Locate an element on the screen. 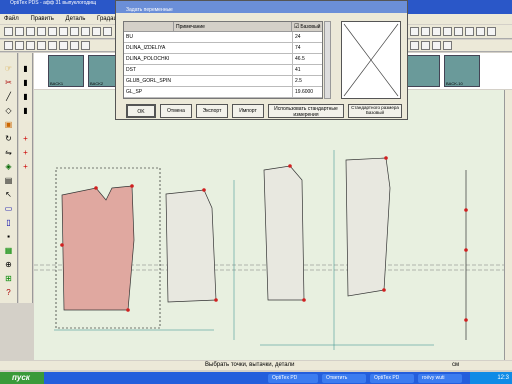 The height and width of the screenshot is (384, 512). taskbar-item: roévy wuti is located at coordinates (440, 378).